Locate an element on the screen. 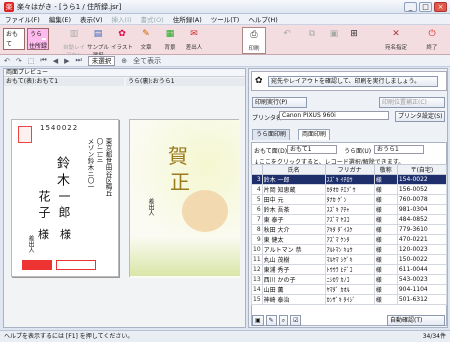 The image size is (450, 342). grid-tool: ⊞ is located at coordinates (354, 40).